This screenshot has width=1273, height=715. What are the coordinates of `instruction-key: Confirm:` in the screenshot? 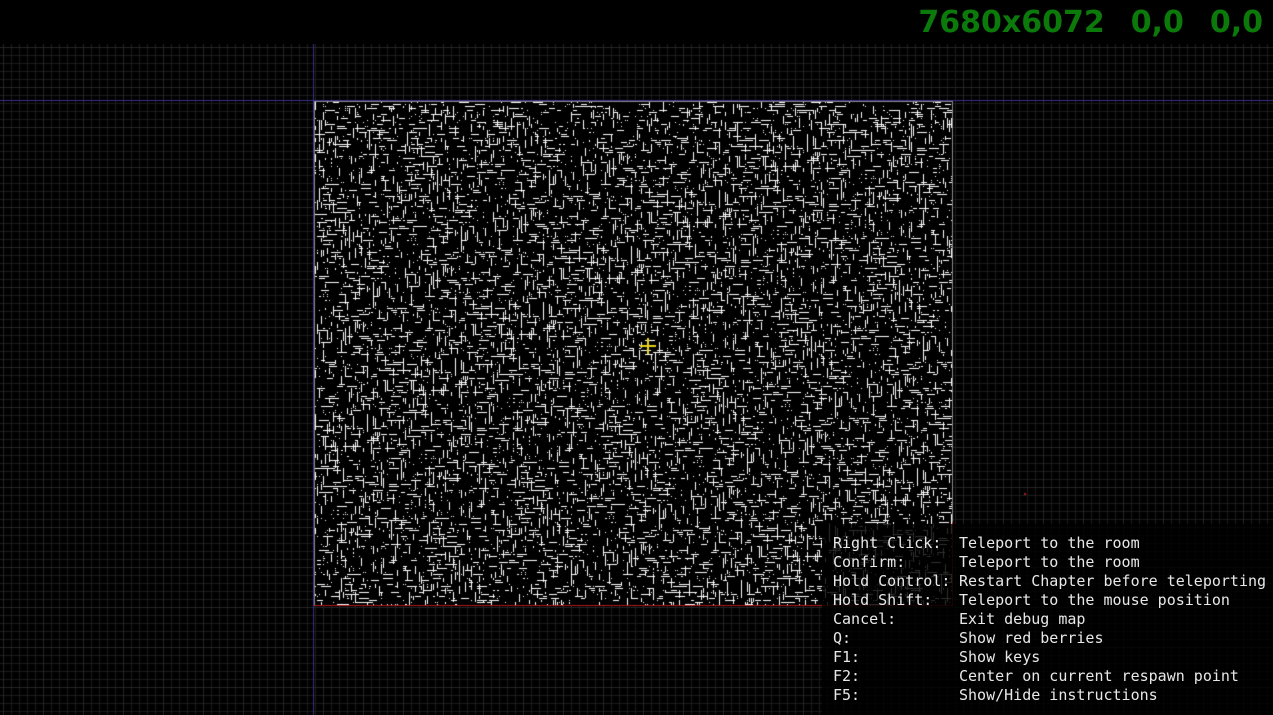 It's located at (869, 562).